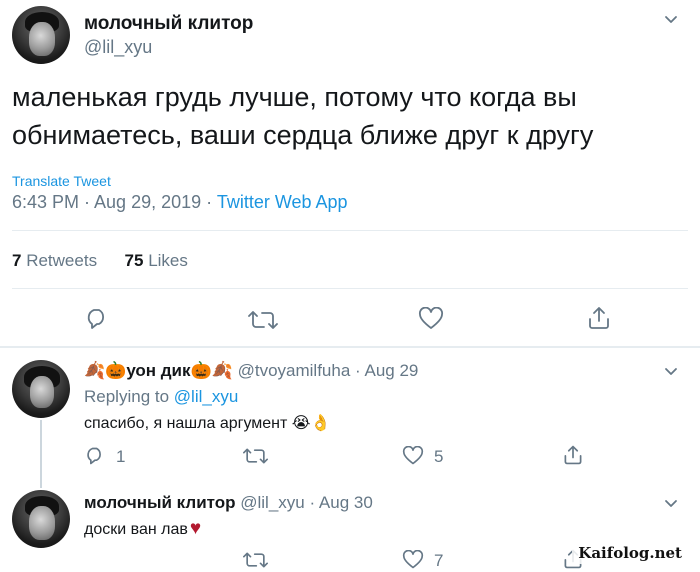 The width and height of the screenshot is (700, 572). Describe the element at coordinates (121, 456) in the screenshot. I see `reply-count: 1` at that location.